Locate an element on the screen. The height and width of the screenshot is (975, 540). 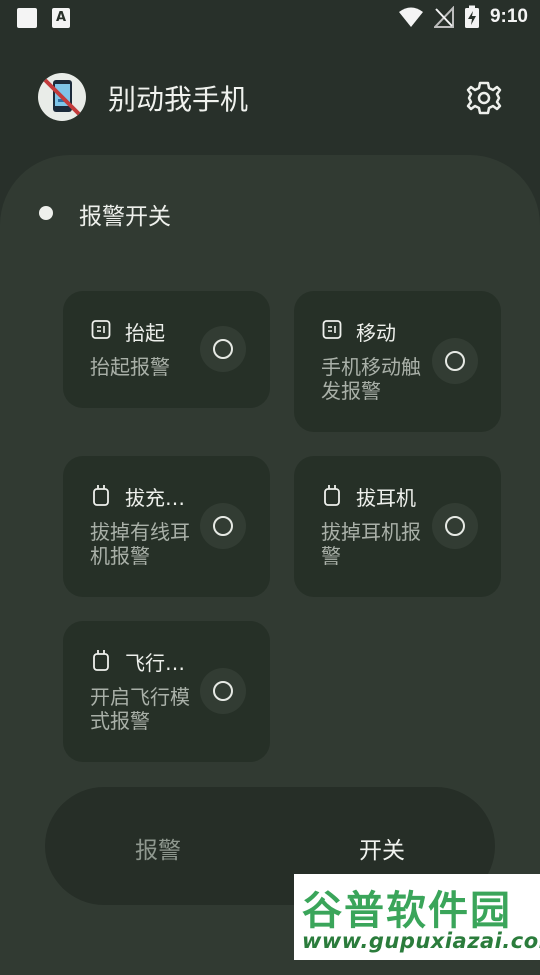
square-notification-icon is located at coordinates (27, 18).